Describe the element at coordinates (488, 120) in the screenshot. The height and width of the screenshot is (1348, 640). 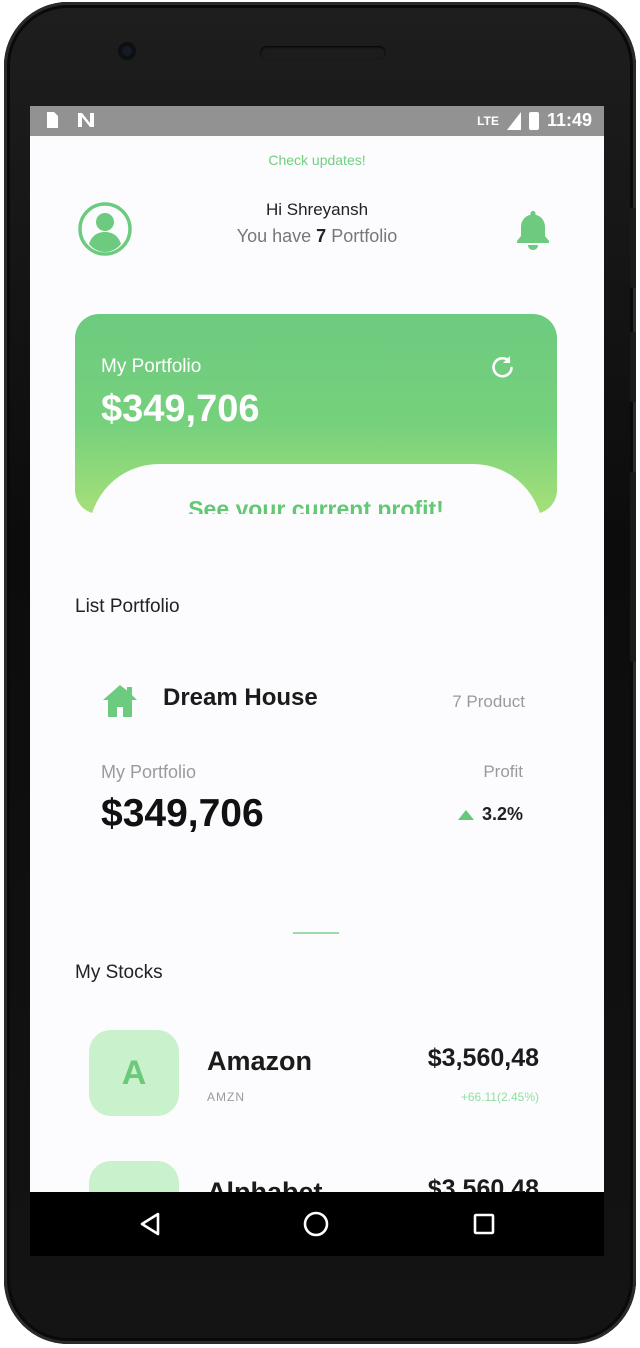
I see `network-label: LTE` at that location.